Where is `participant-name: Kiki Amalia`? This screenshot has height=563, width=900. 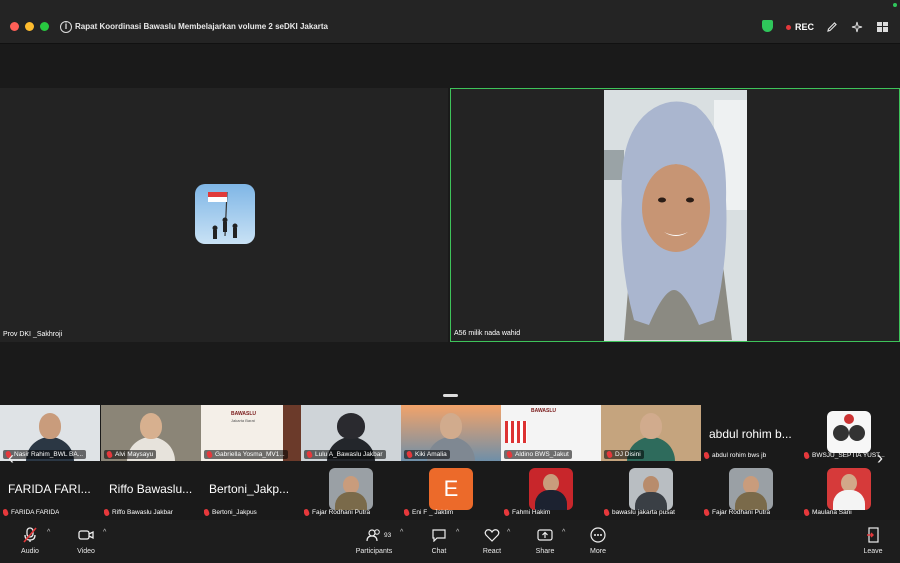 participant-name: Kiki Amalia is located at coordinates (427, 454).